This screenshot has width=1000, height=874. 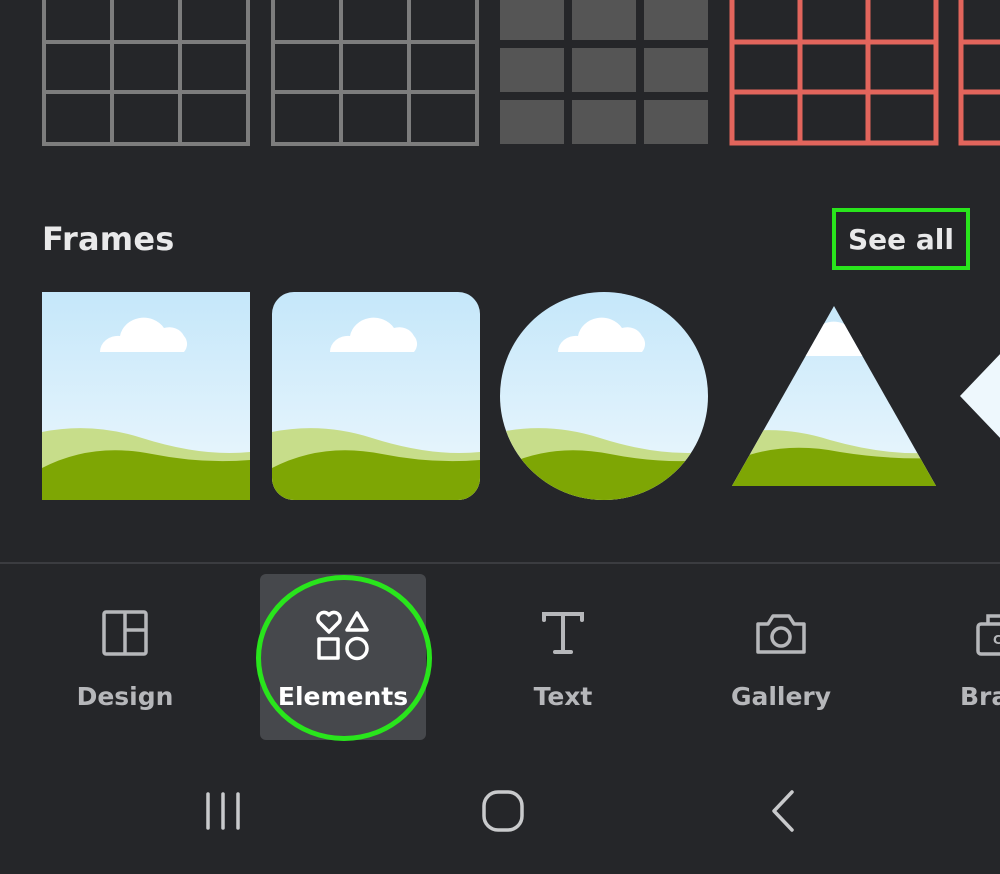 I want to click on frame-rounded-square-thumbnail, so click(x=376, y=396).